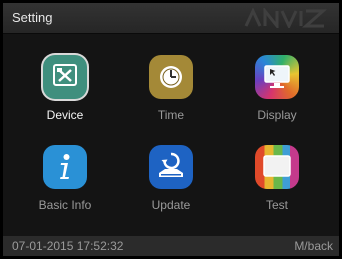 The image size is (342, 259). Describe the element at coordinates (32, 17) in the screenshot. I see `page-title: Setting` at that location.